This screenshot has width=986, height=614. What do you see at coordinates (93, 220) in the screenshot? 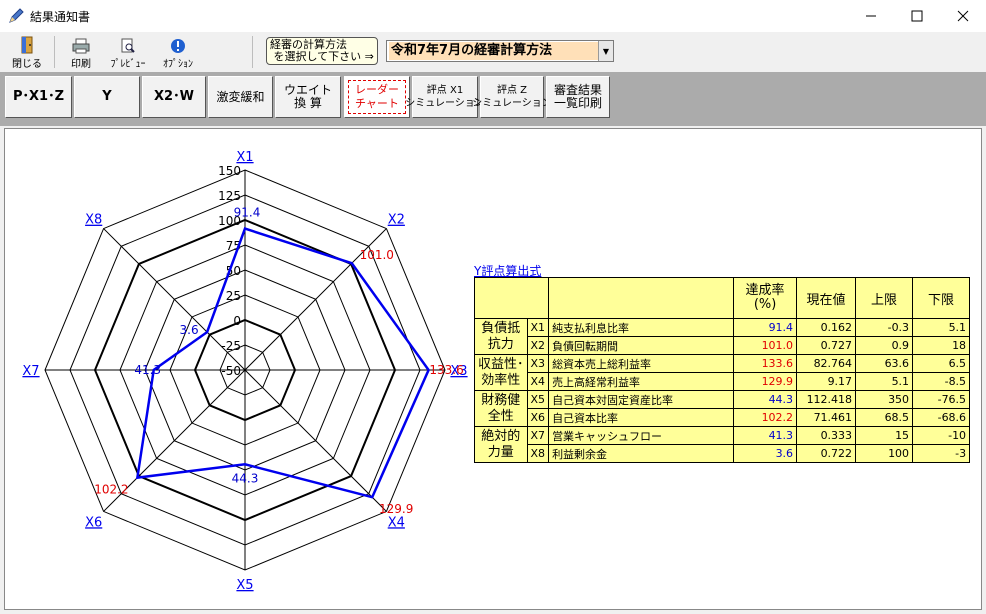
I see `axis-label: X8` at bounding box center [93, 220].